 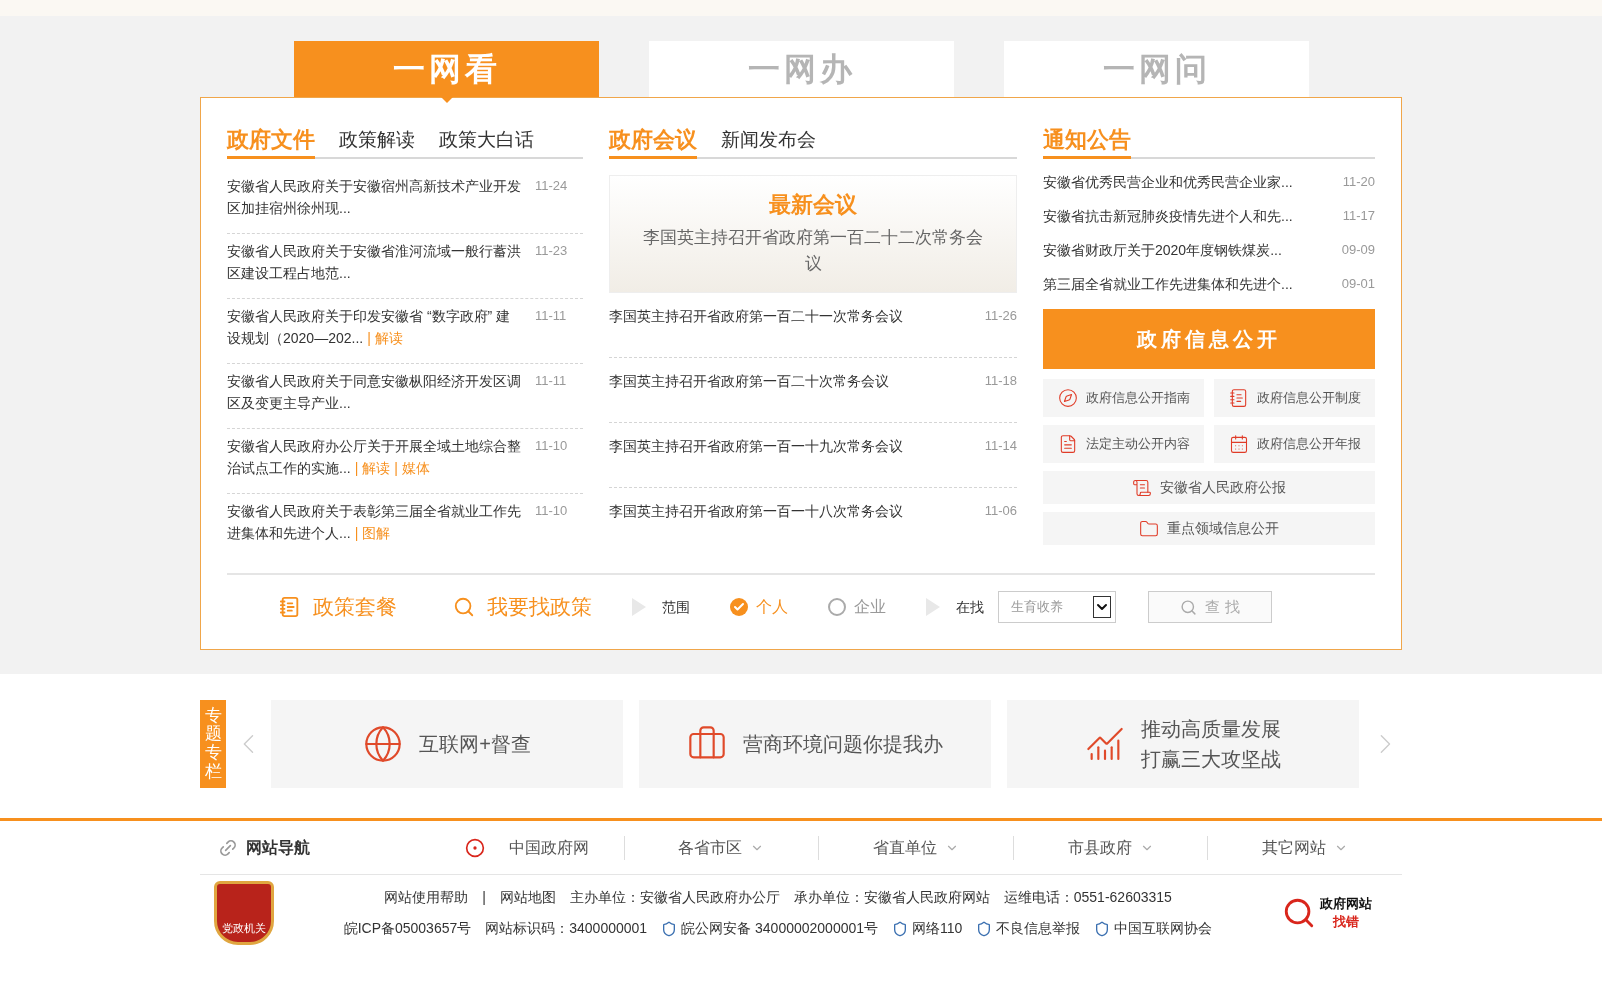 I want to click on nav-link: 市县政府, so click(x=1110, y=847).